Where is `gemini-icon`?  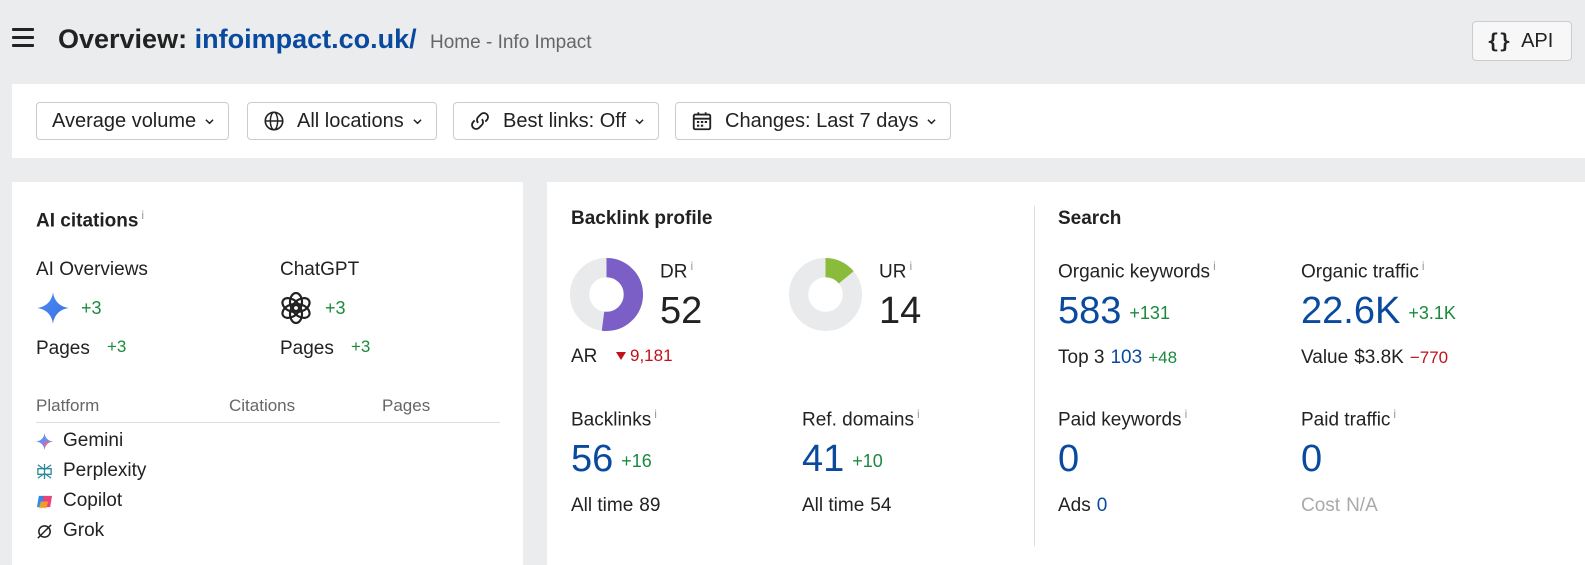 gemini-icon is located at coordinates (44, 441).